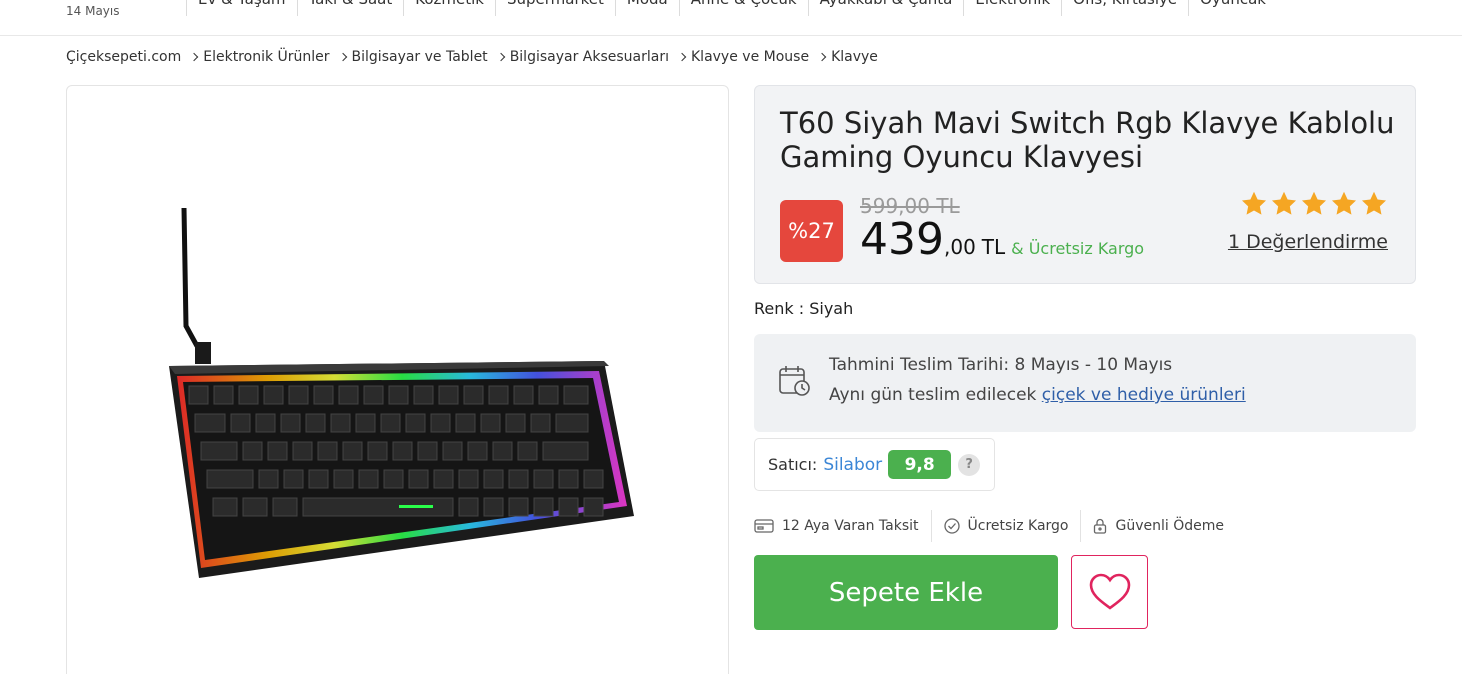 Image resolution: width=1462 pixels, height=674 pixels. What do you see at coordinates (852, 465) in the screenshot?
I see `seller-name-link: Silabor` at bounding box center [852, 465].